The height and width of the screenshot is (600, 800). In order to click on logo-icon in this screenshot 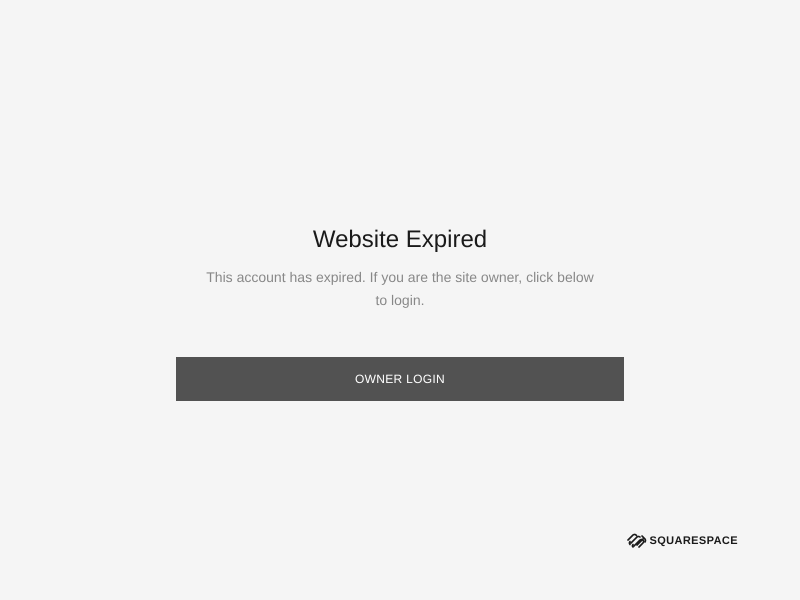, I will do `click(637, 540)`.